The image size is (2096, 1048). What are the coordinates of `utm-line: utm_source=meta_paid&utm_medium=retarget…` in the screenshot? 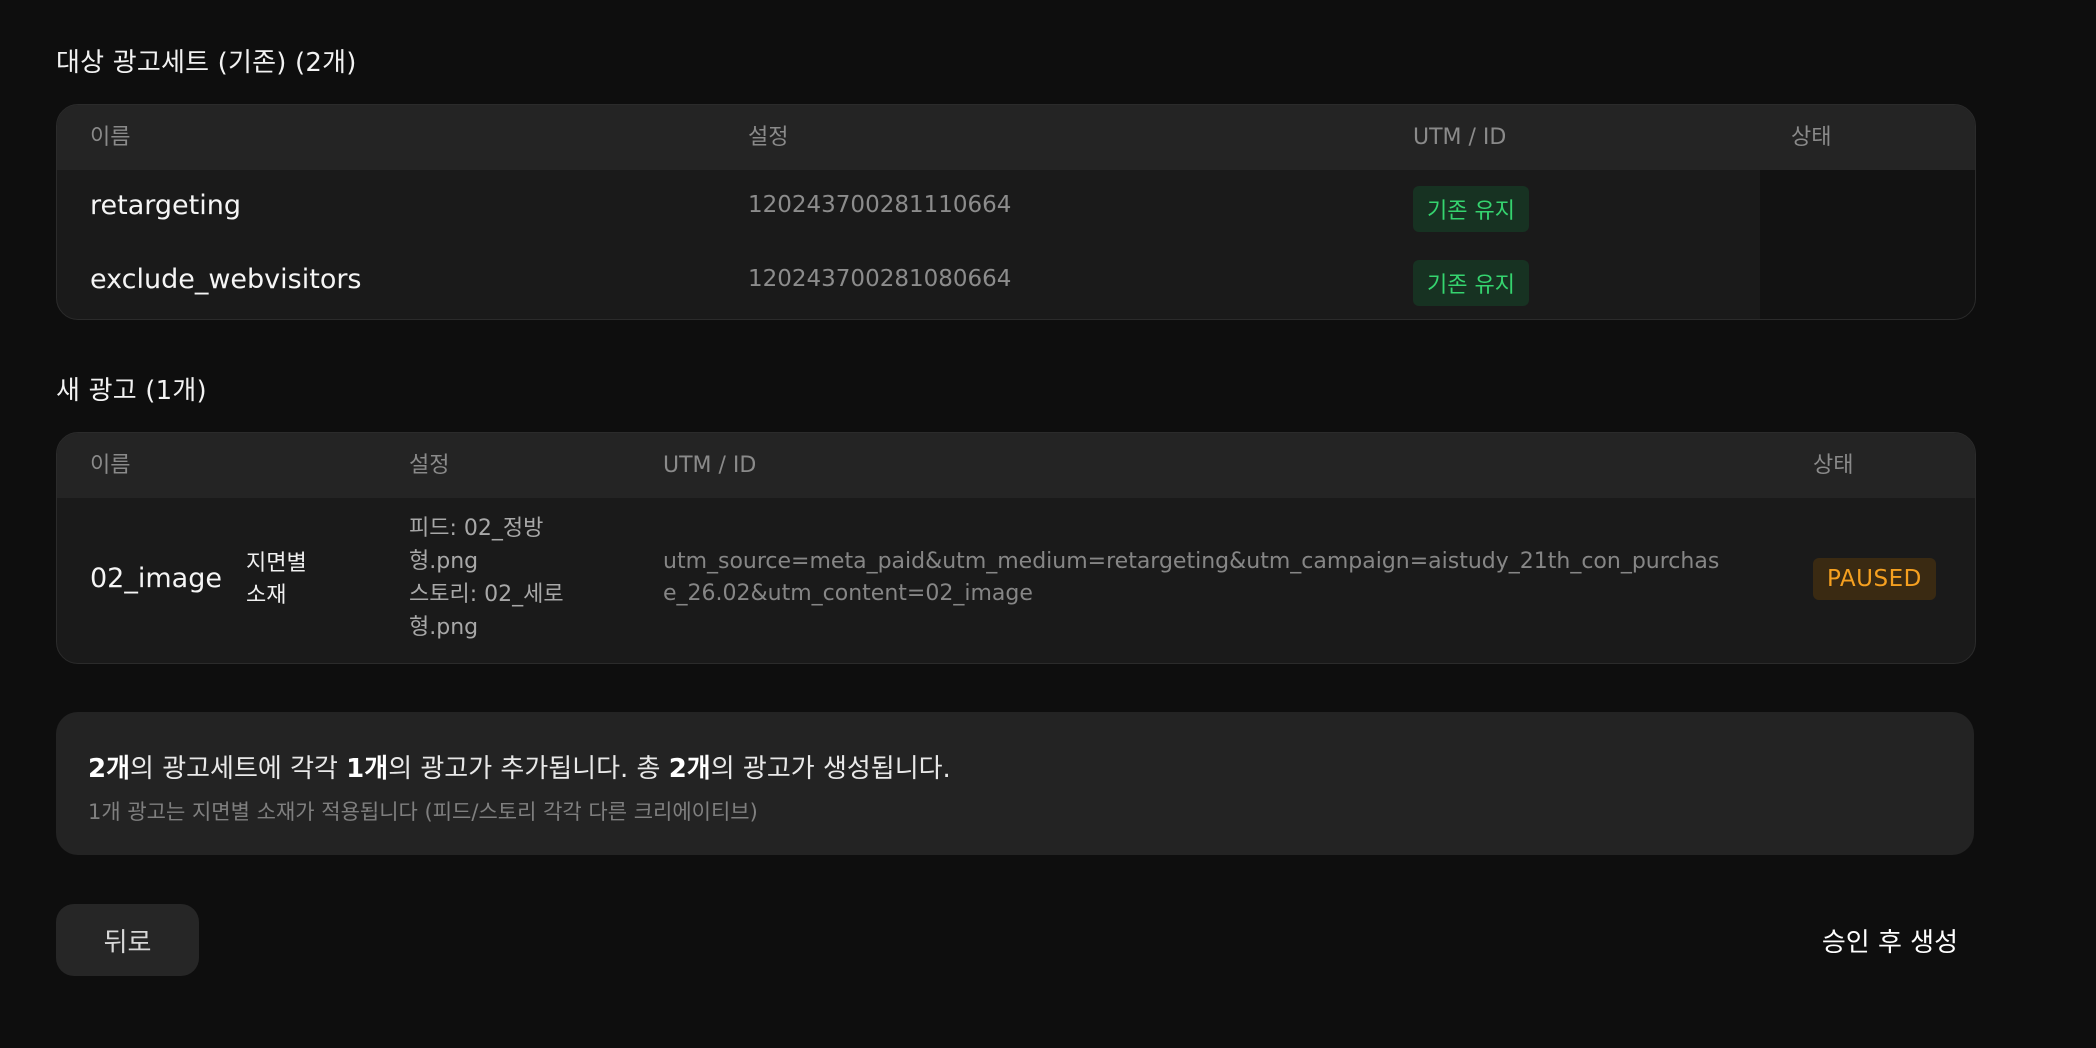 It's located at (1191, 561).